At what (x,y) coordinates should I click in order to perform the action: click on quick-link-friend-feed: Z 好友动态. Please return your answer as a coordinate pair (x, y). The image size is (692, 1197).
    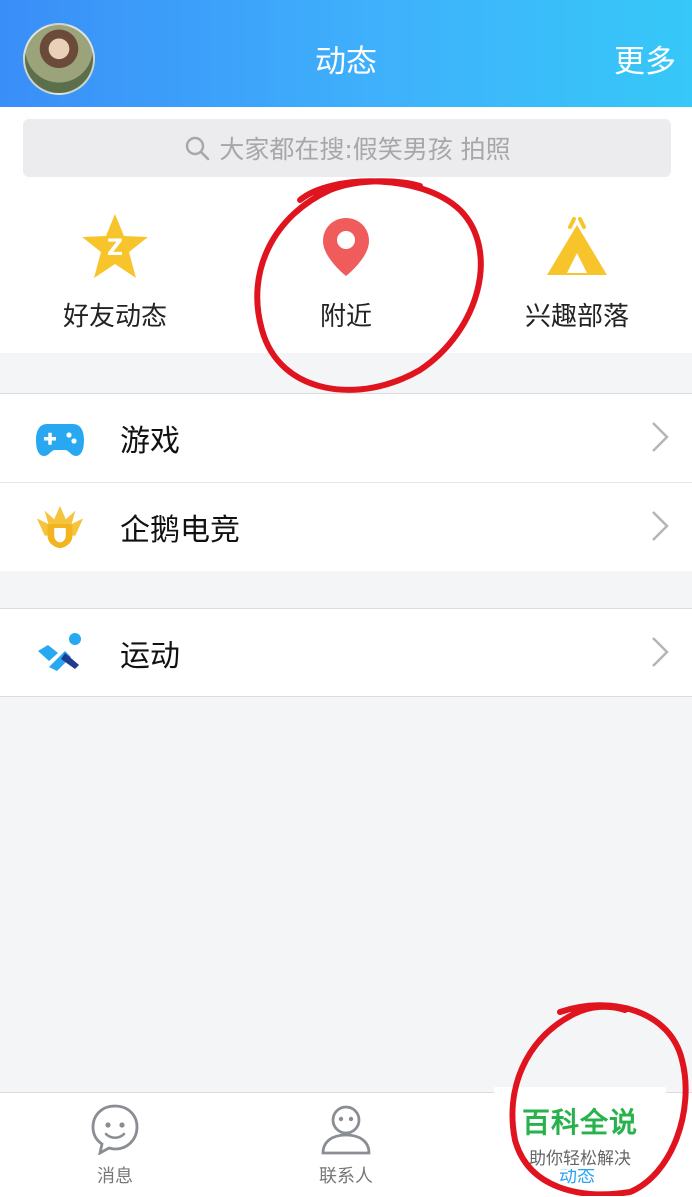
    Looking at the image, I should click on (115, 272).